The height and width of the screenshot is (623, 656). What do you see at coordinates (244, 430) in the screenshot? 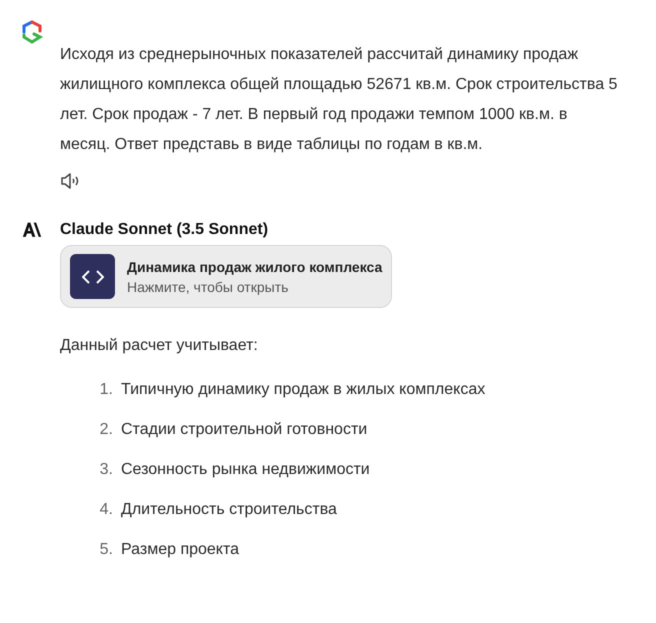
I see `list-item-text: Стадии строительной готовности` at bounding box center [244, 430].